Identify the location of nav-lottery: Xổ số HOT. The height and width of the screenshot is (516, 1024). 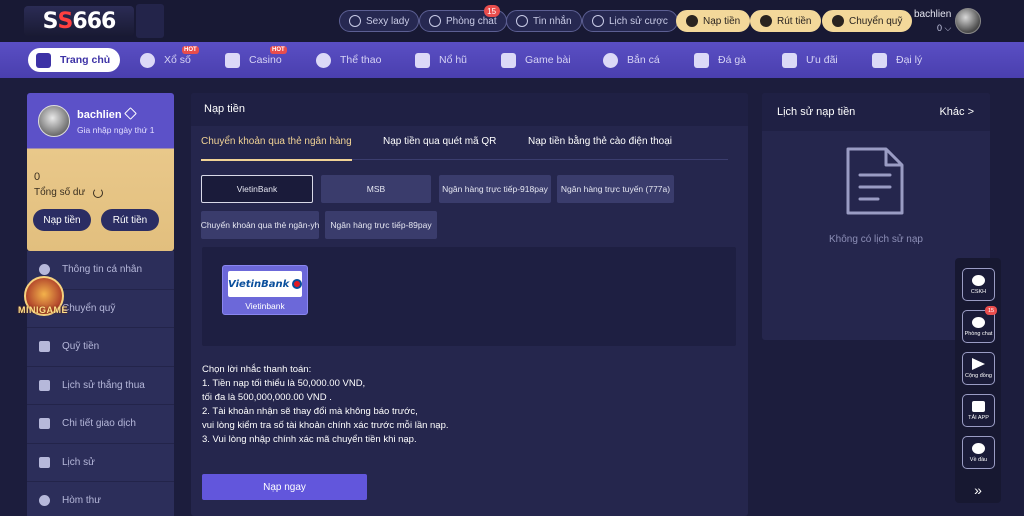
(169, 59).